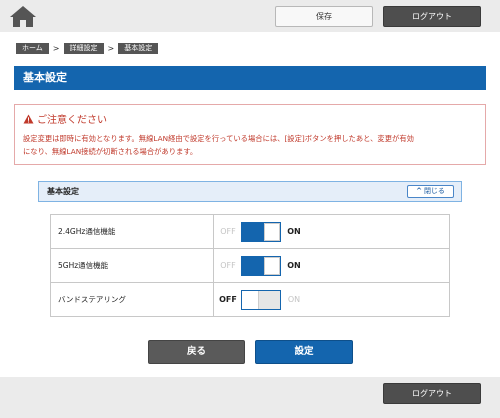 This screenshot has width=500, height=418. I want to click on chevron-up-icon: ^, so click(419, 191).